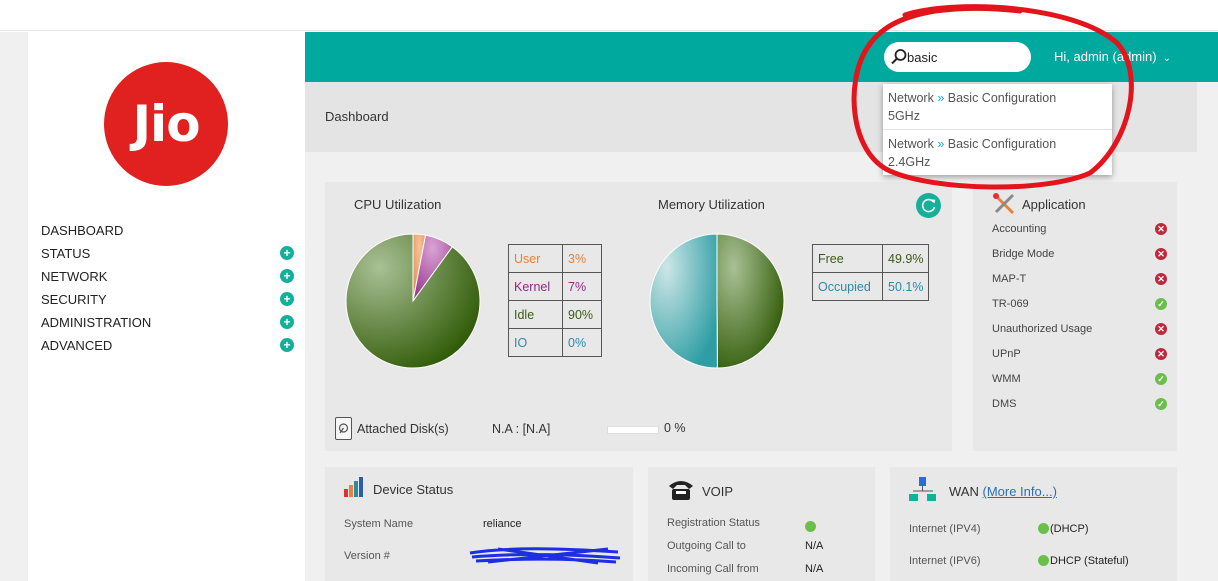  Describe the element at coordinates (82, 230) in the screenshot. I see `sidebar-item-label: DASHBOARD` at that location.